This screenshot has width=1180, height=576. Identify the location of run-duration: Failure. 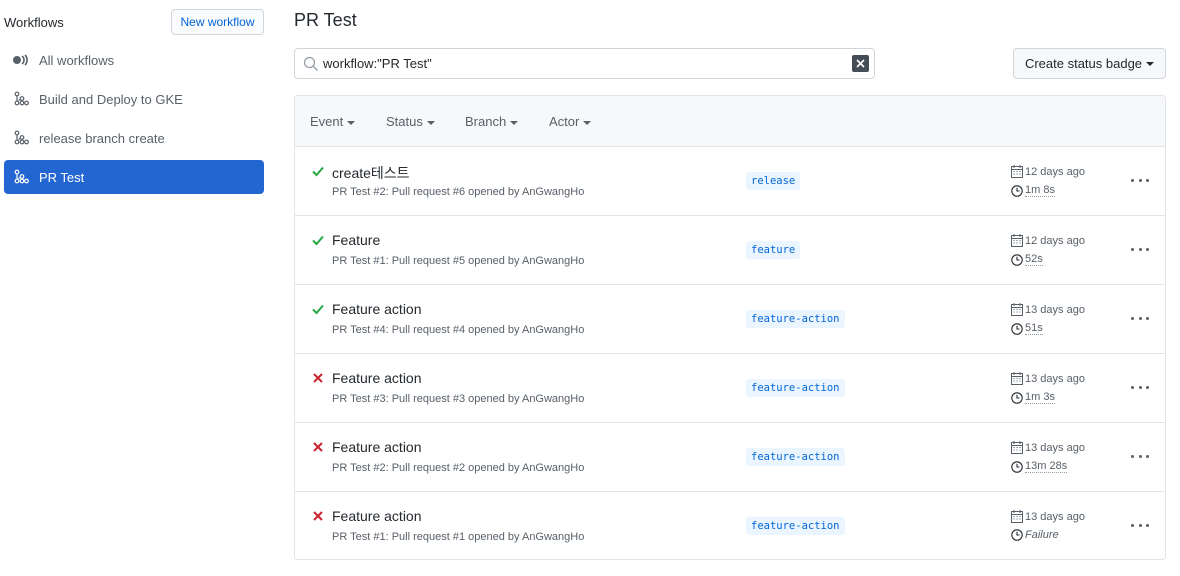
(1035, 535).